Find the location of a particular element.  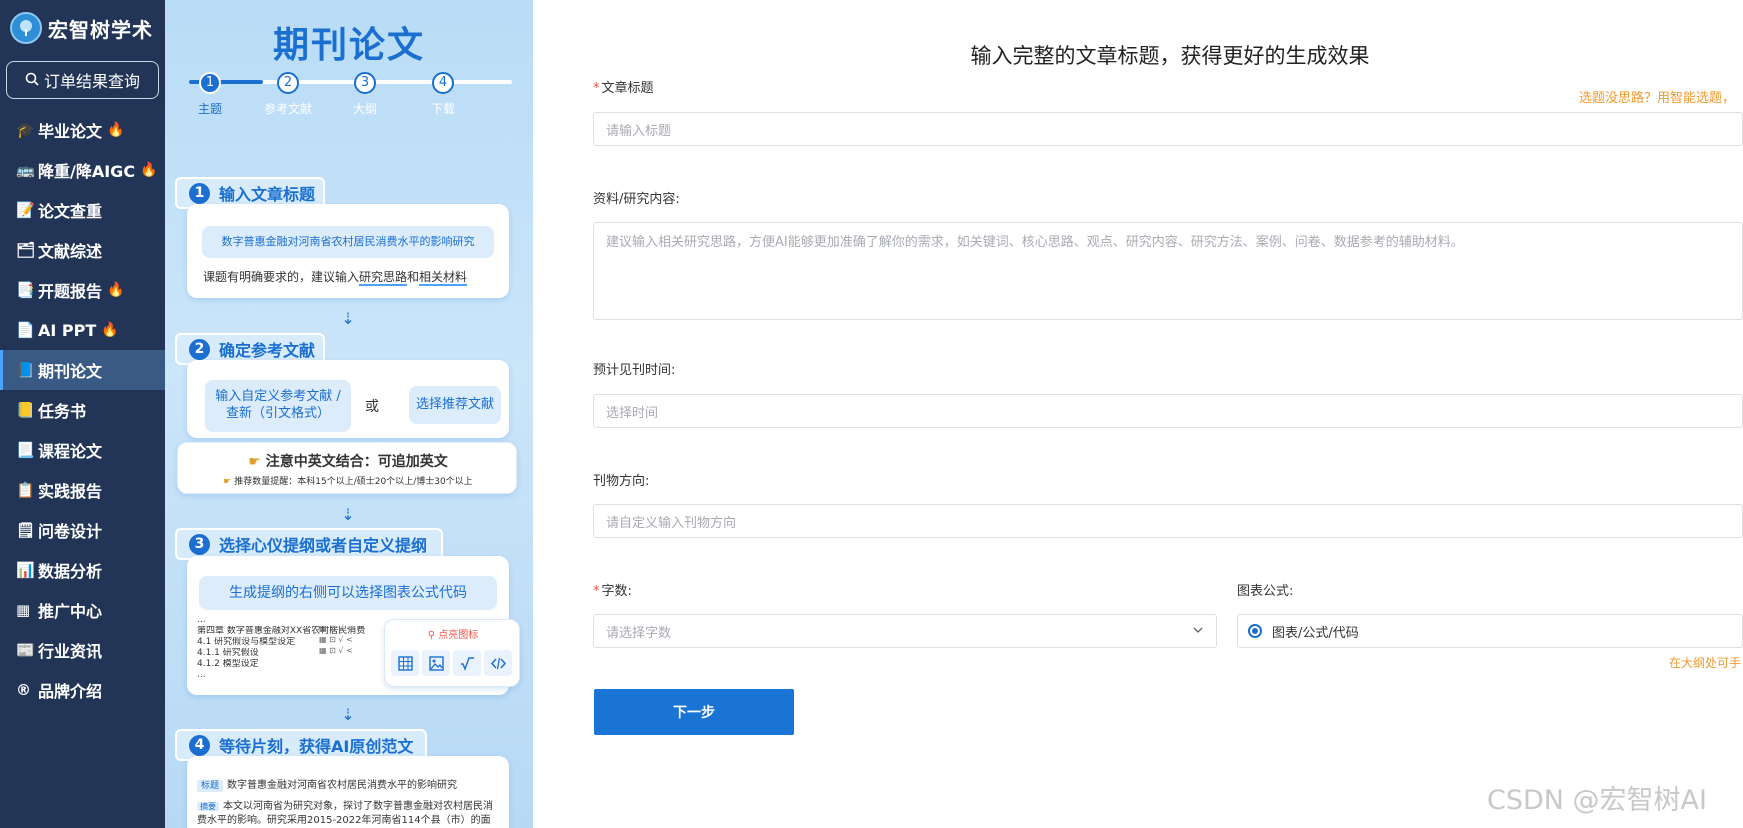

tip-and: 和 is located at coordinates (413, 277).